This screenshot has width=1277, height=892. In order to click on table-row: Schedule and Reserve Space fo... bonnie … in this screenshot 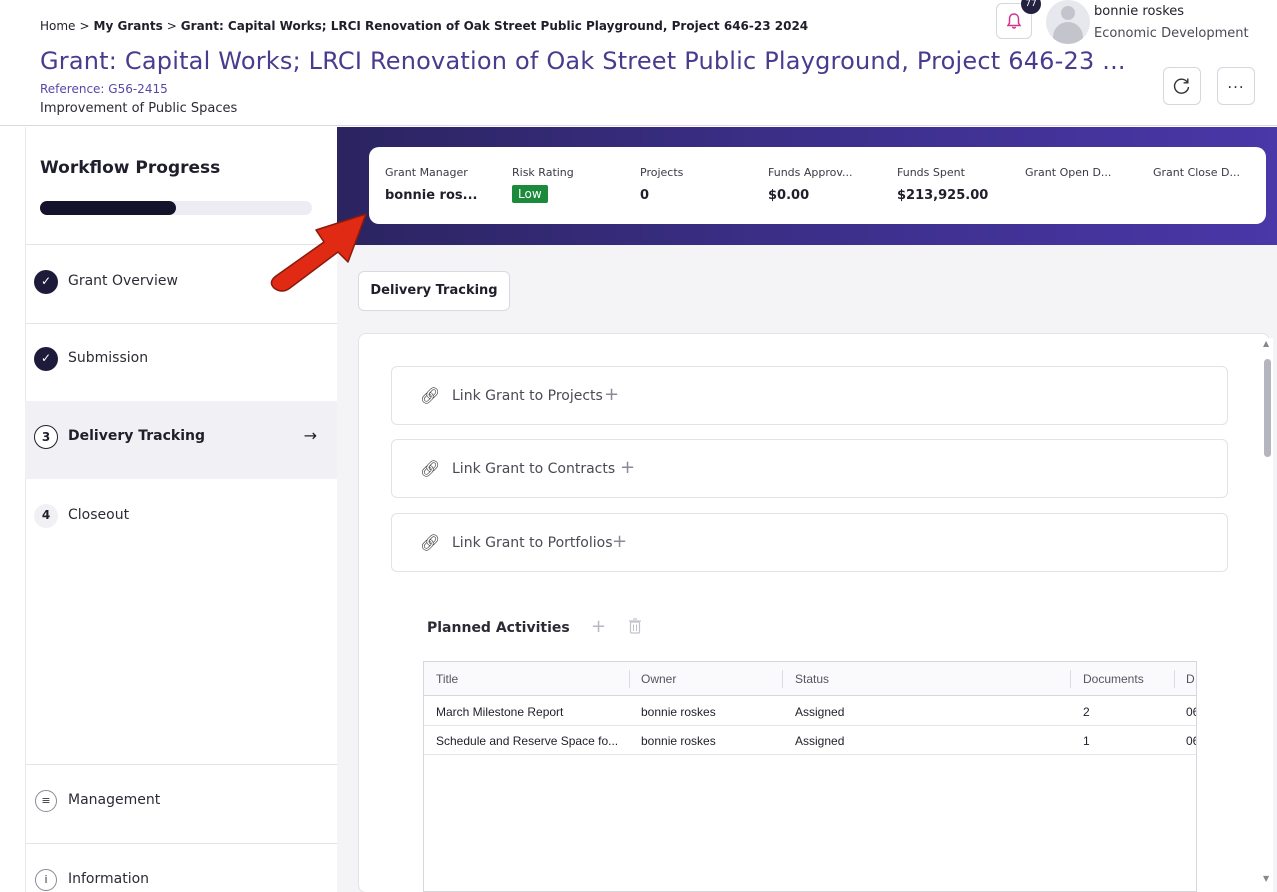, I will do `click(810, 740)`.